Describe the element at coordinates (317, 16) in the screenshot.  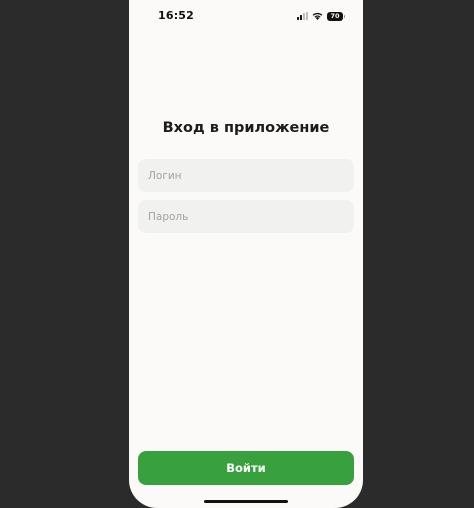
I see `wifi-icon` at that location.